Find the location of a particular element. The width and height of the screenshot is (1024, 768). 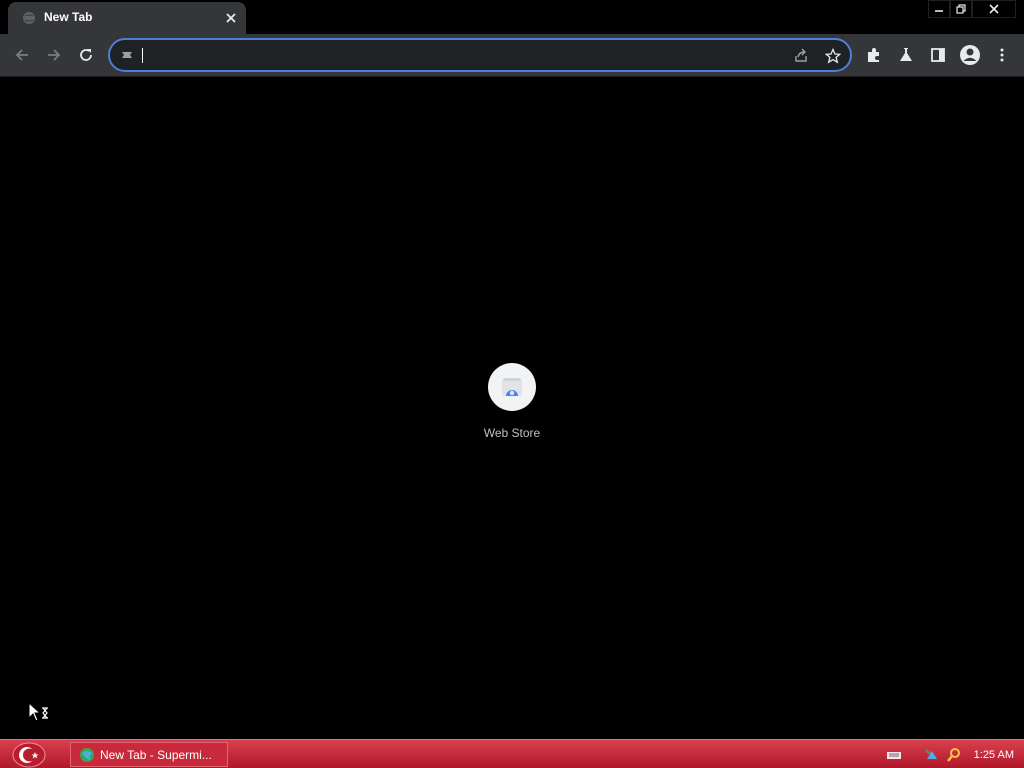

restore-button is located at coordinates (961, 9).